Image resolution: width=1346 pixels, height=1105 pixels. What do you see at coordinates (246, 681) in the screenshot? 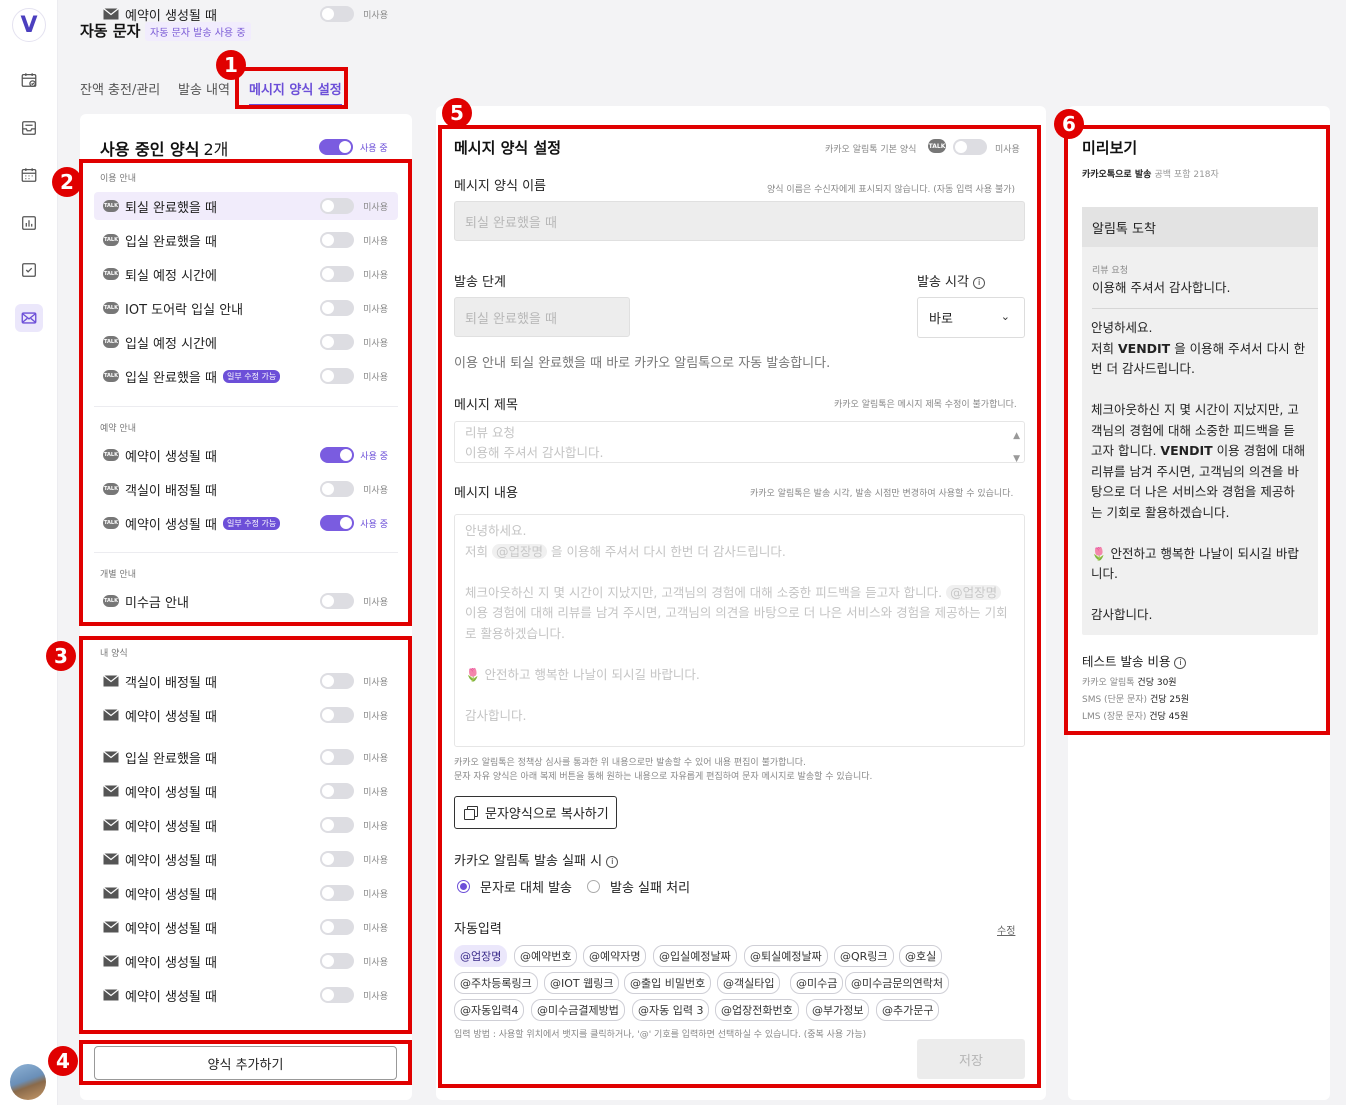
I see `template-row: 객실이 배정될 때 미사용` at bounding box center [246, 681].